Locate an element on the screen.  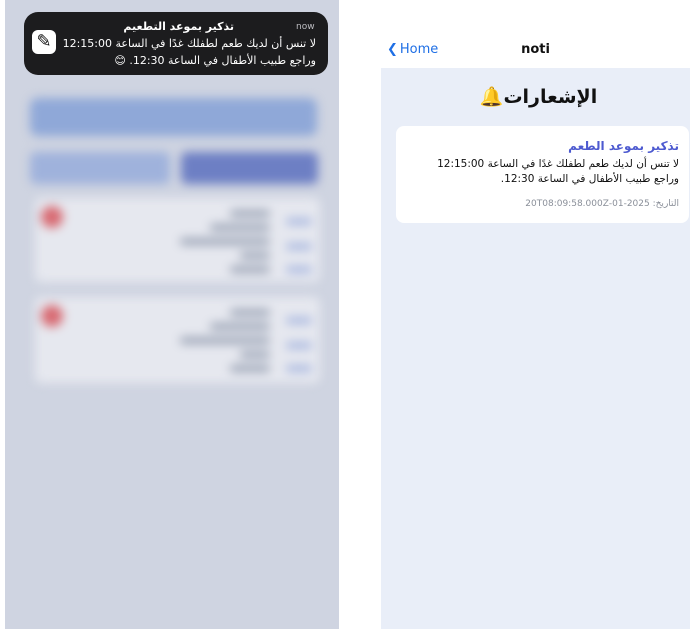
notification-time: now is located at coordinates (305, 27).